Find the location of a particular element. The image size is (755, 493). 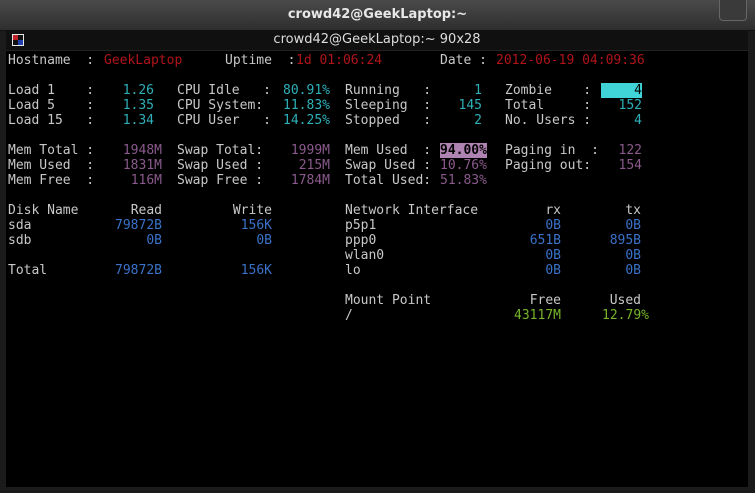

net-header-name: Network Interface is located at coordinates (412, 210).